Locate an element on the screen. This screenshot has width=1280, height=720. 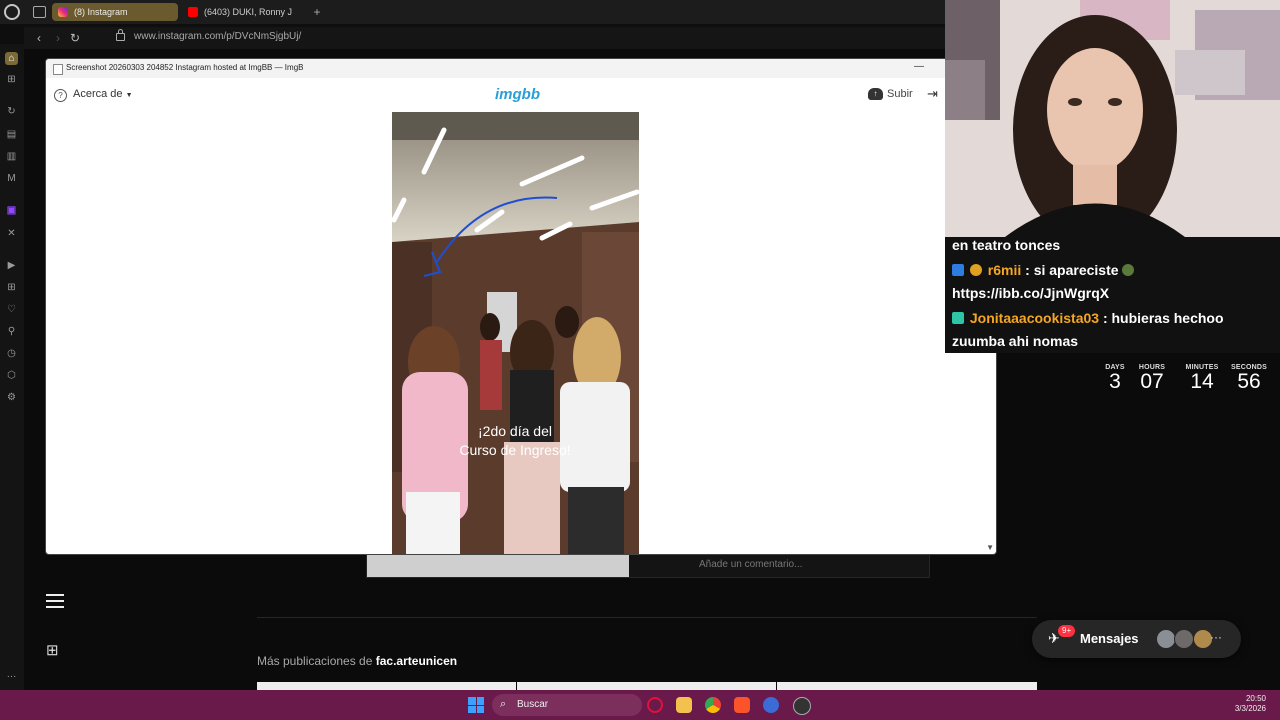
webcam-feed is located at coordinates (1112, 118).